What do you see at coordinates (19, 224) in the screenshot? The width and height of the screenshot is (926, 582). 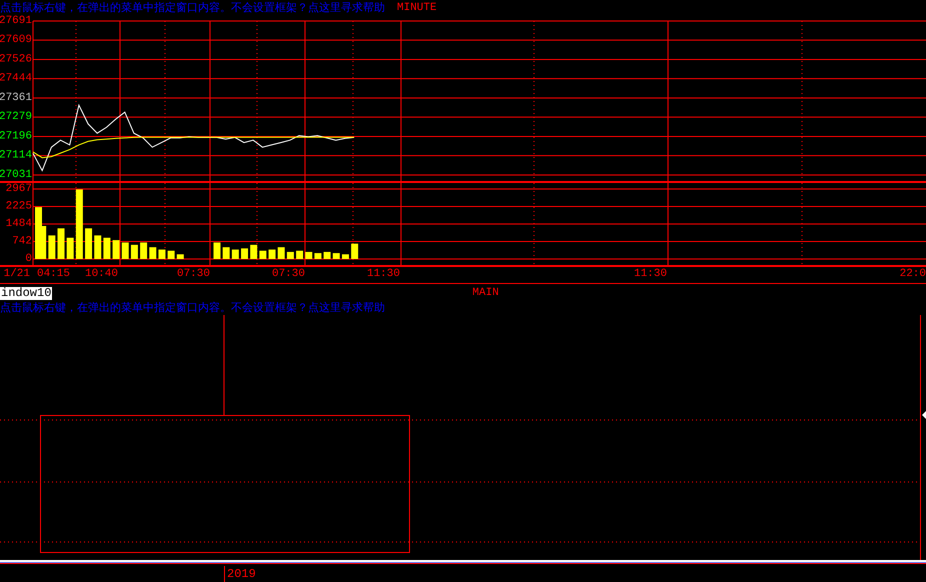 I see `axis-tick-label: 1484` at bounding box center [19, 224].